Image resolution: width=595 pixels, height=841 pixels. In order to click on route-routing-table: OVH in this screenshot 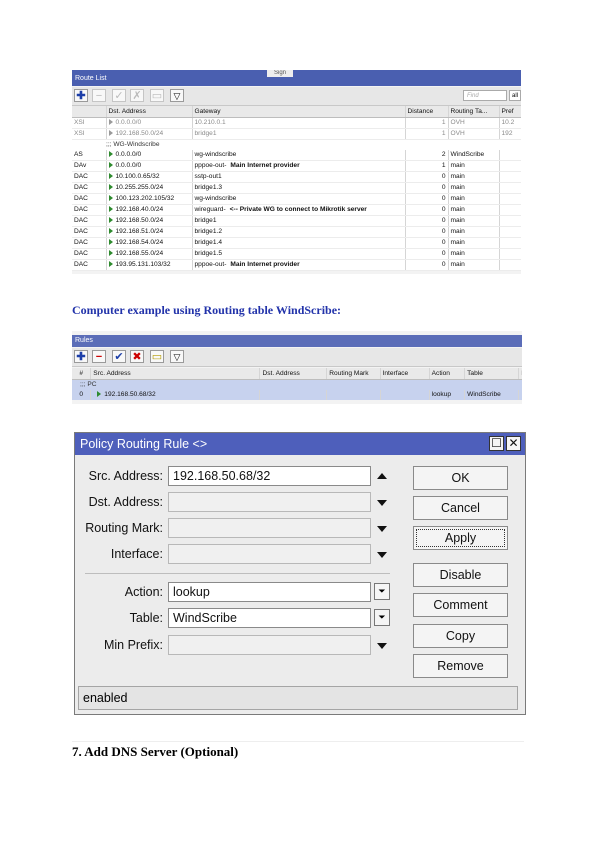, I will do `click(474, 134)`.